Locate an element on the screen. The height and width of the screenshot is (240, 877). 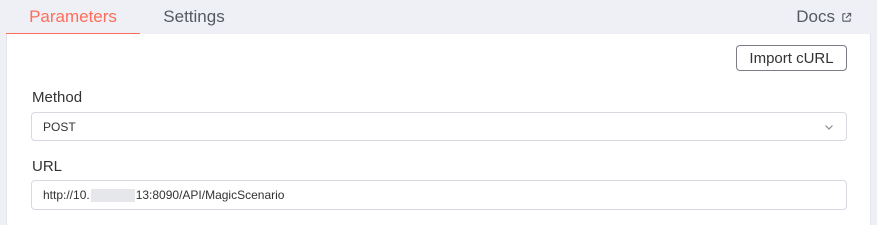
tab-bar: Parameters Settings Docs is located at coordinates (438, 17).